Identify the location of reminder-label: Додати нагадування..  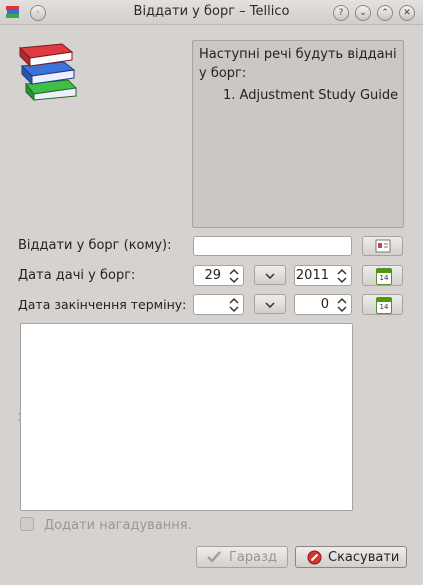
(118, 525).